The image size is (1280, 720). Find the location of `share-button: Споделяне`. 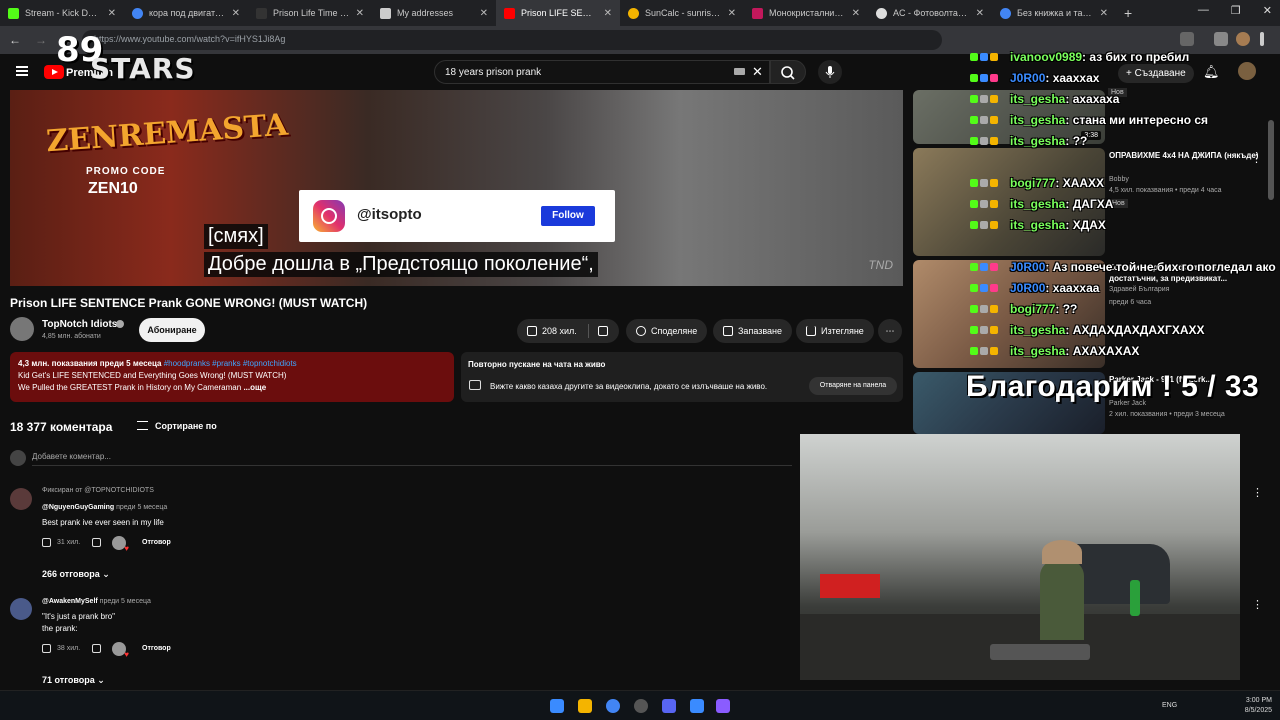

share-button: Споделяне is located at coordinates (667, 331).